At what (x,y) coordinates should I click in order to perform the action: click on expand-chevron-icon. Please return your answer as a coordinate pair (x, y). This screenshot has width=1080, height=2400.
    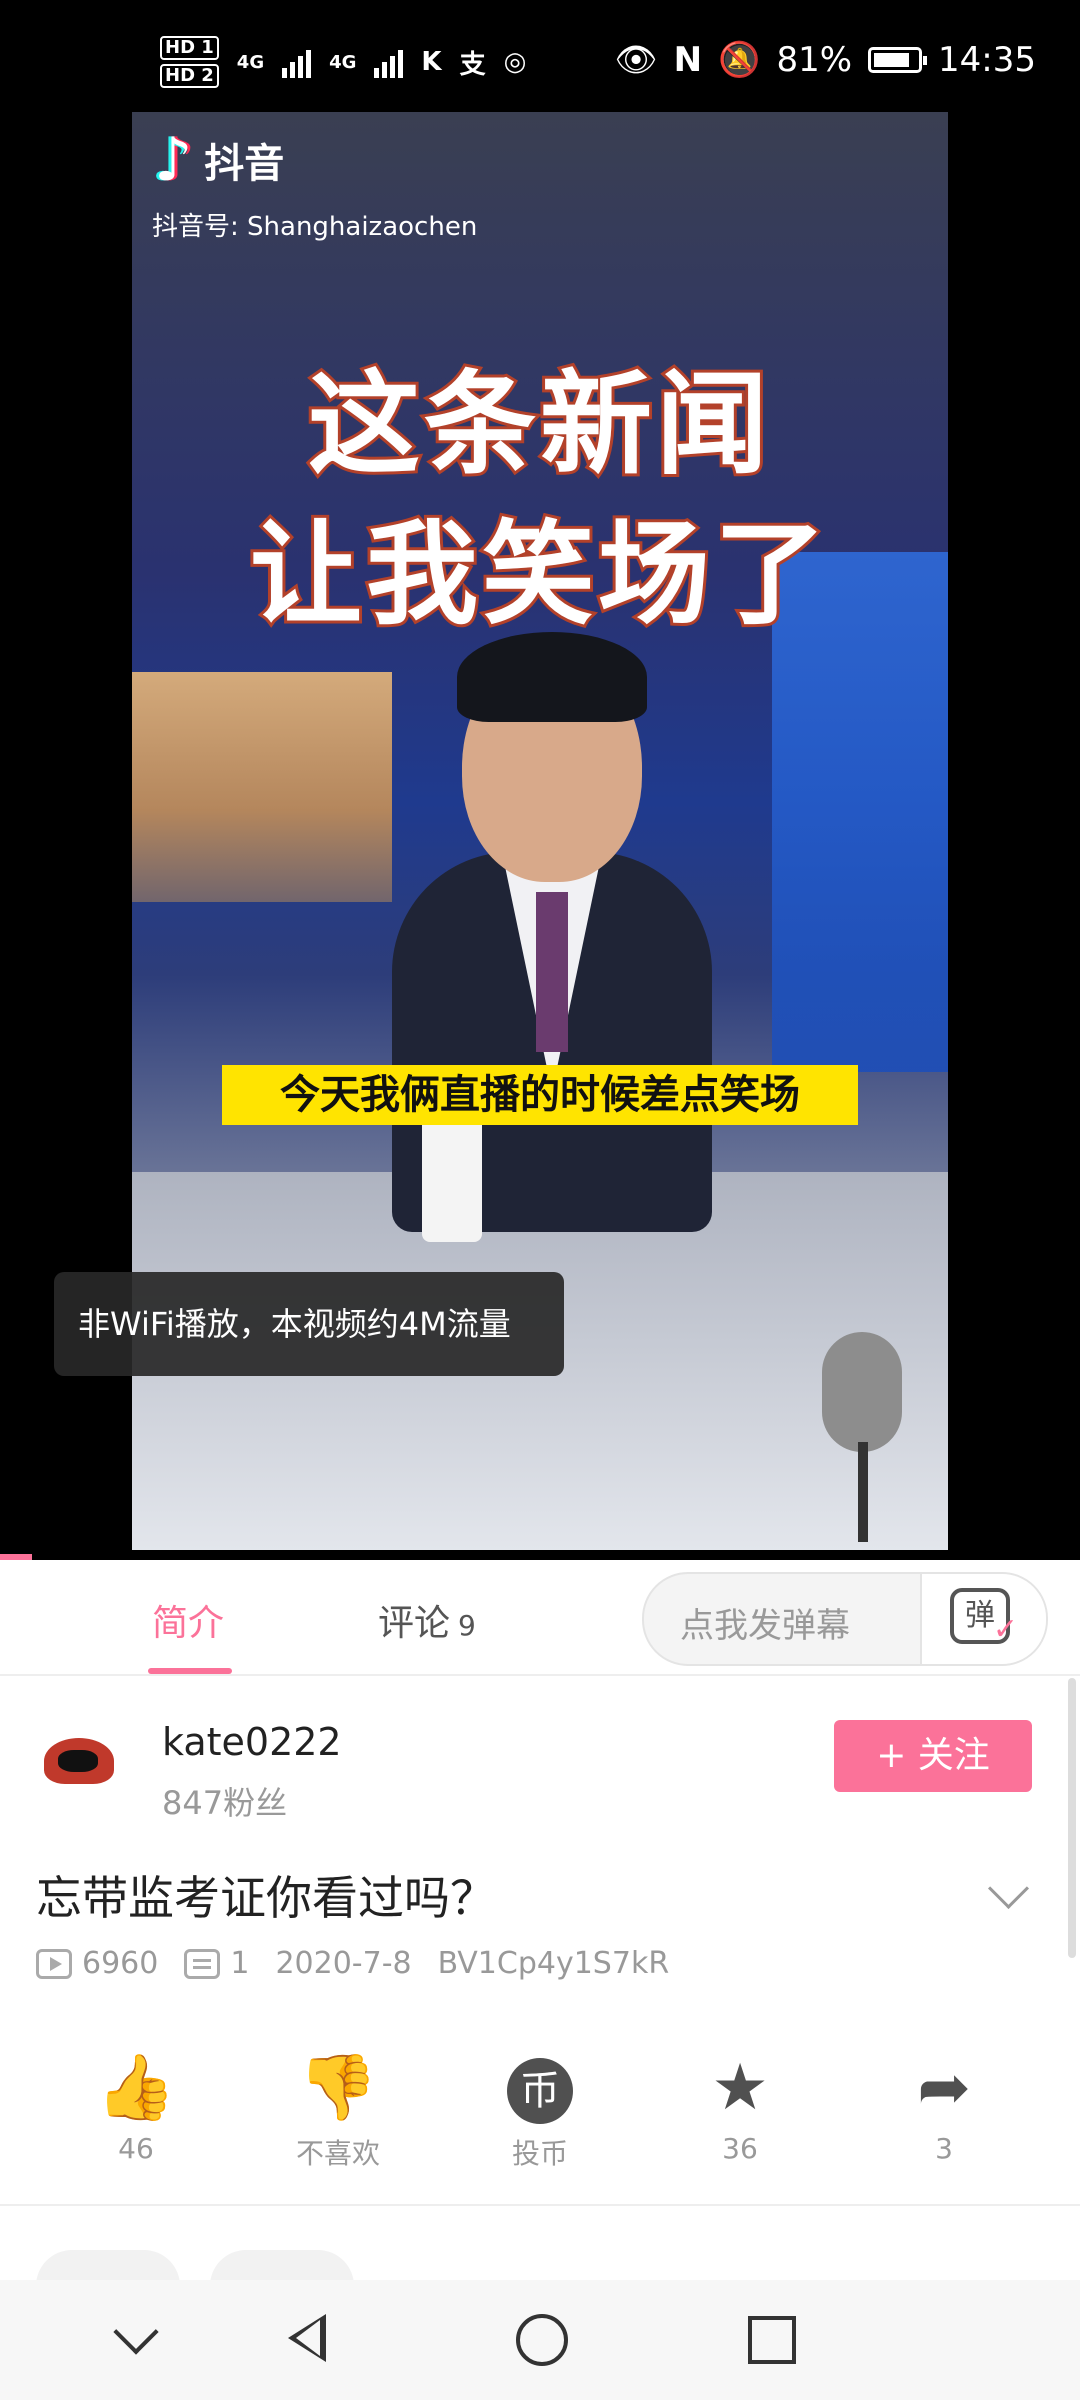
    Looking at the image, I should click on (1008, 1888).